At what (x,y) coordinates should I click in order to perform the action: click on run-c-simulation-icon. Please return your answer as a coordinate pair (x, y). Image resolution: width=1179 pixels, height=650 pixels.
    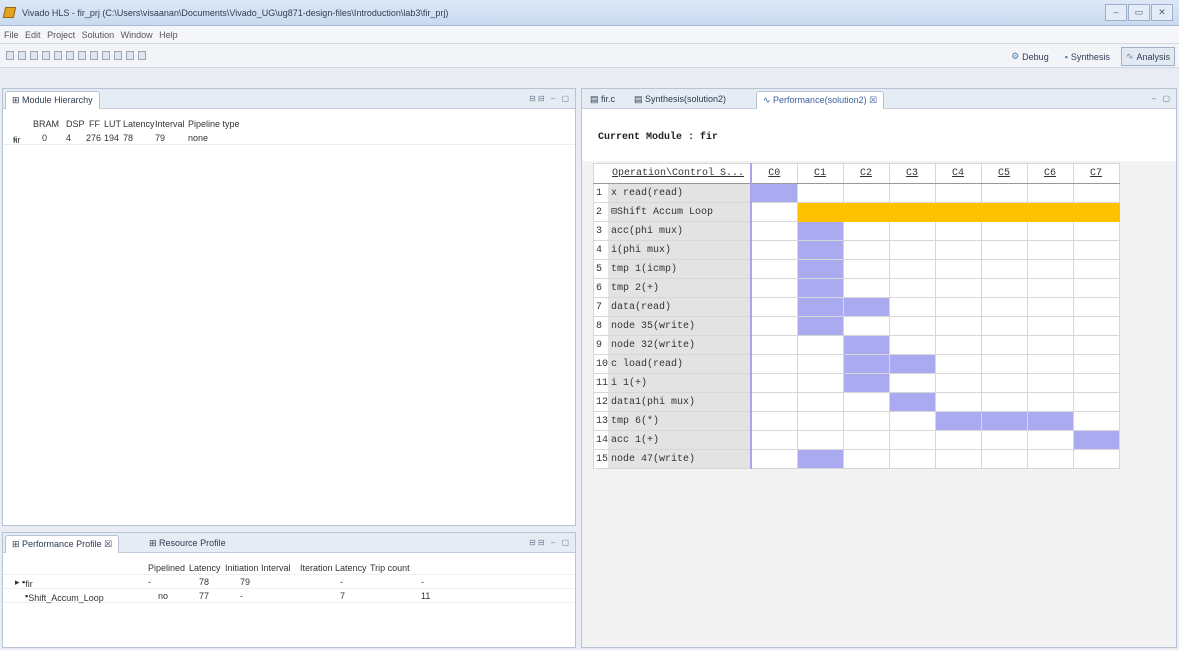
    Looking at the image, I should click on (82, 55).